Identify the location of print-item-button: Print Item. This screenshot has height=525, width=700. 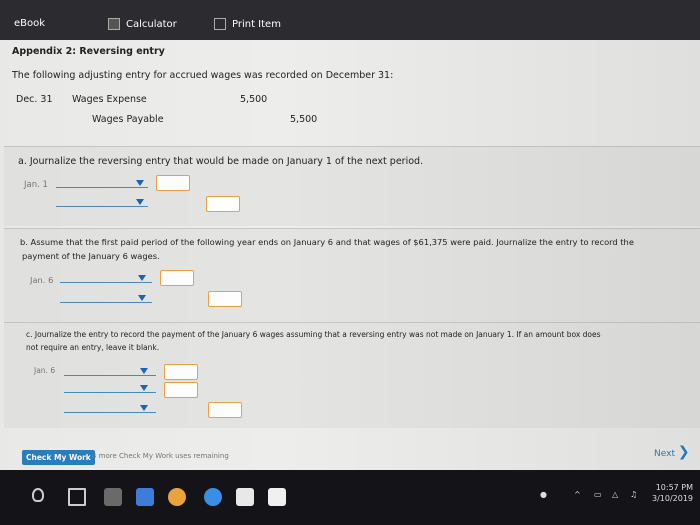
(247, 24).